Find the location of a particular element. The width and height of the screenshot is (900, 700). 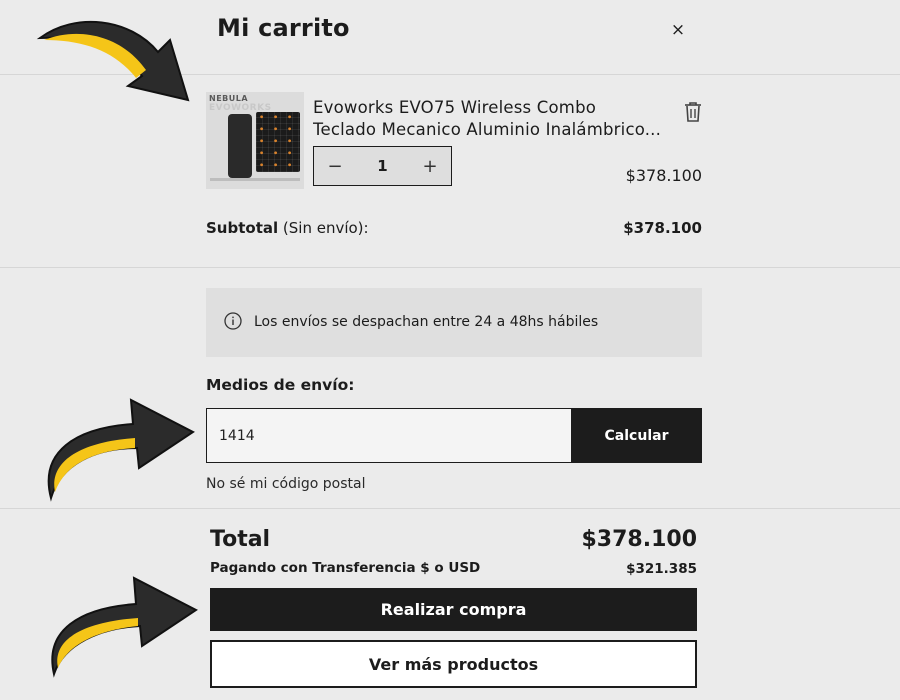

info-icon is located at coordinates (233, 321).